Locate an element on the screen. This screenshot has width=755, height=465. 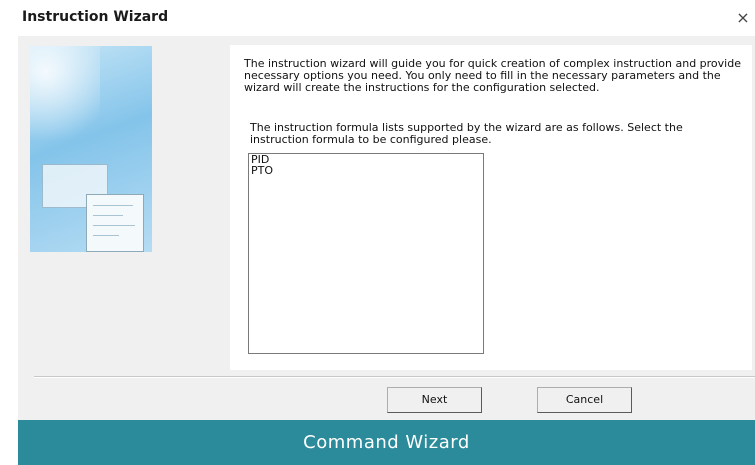
window-title: Instruction Wizard is located at coordinates (95, 17).